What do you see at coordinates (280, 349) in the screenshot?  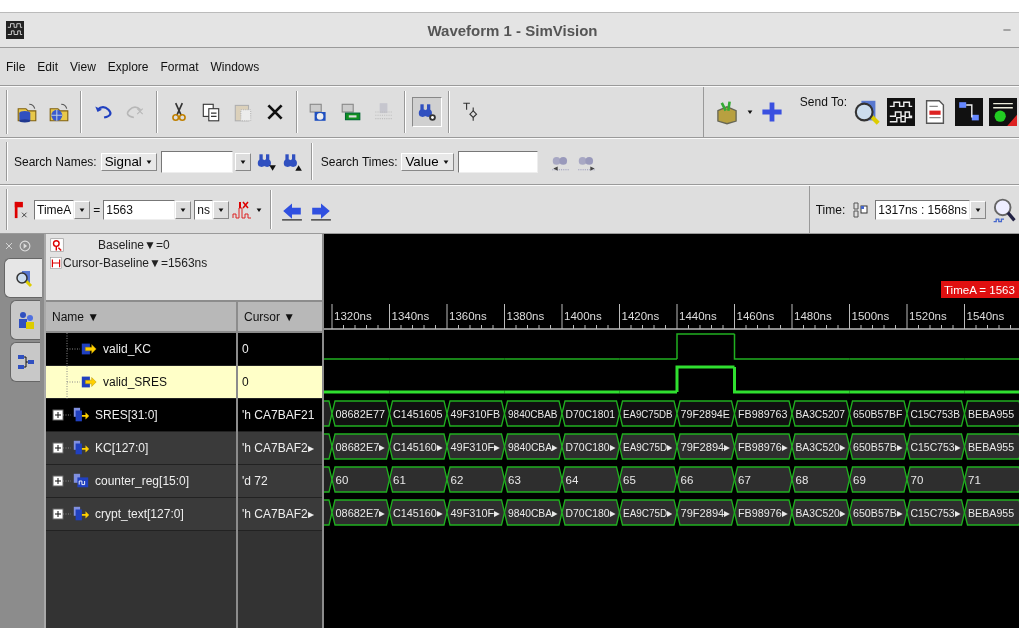 I see `cursor-value: 0` at bounding box center [280, 349].